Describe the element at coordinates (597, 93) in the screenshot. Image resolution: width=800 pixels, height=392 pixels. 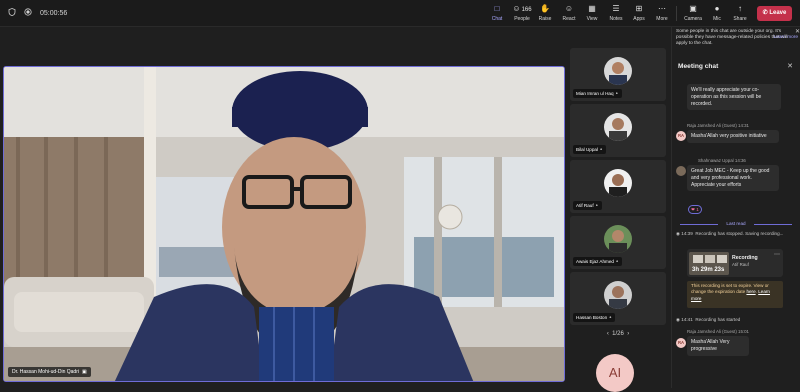
I see `participant-name: Mian Imran ul Haq ⚬` at that location.